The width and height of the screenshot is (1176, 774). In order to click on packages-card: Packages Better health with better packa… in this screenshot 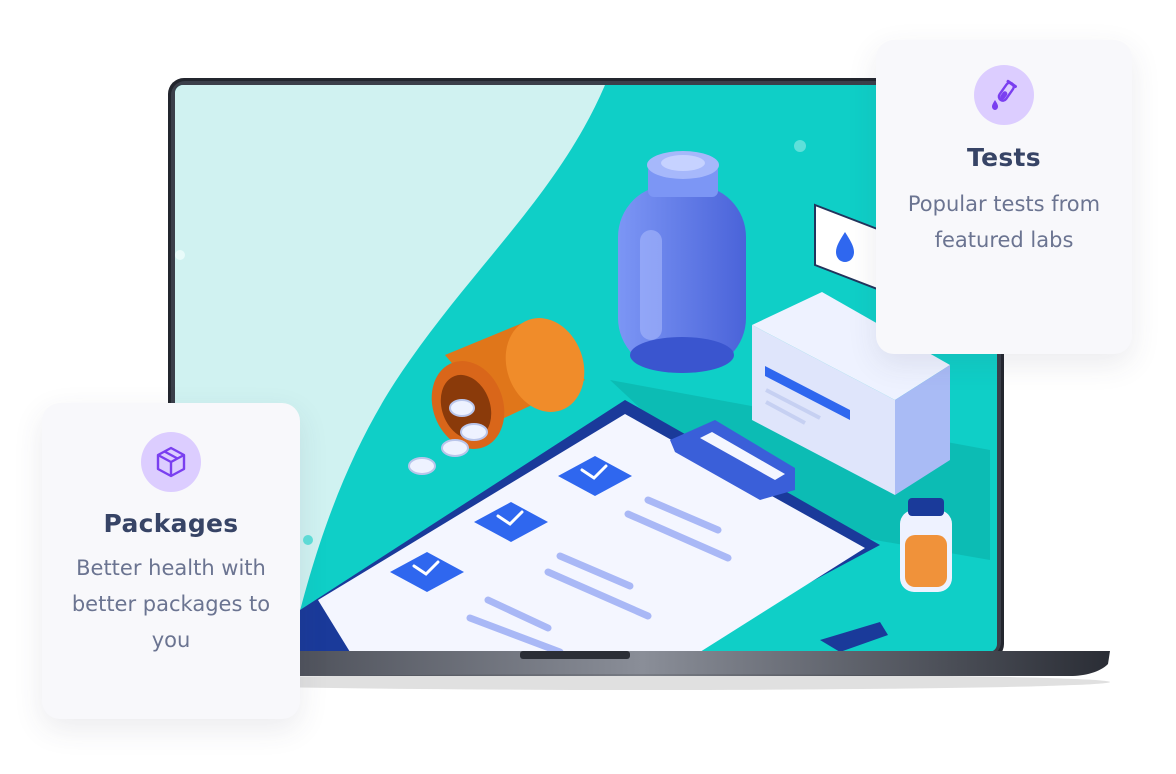, I will do `click(171, 561)`.